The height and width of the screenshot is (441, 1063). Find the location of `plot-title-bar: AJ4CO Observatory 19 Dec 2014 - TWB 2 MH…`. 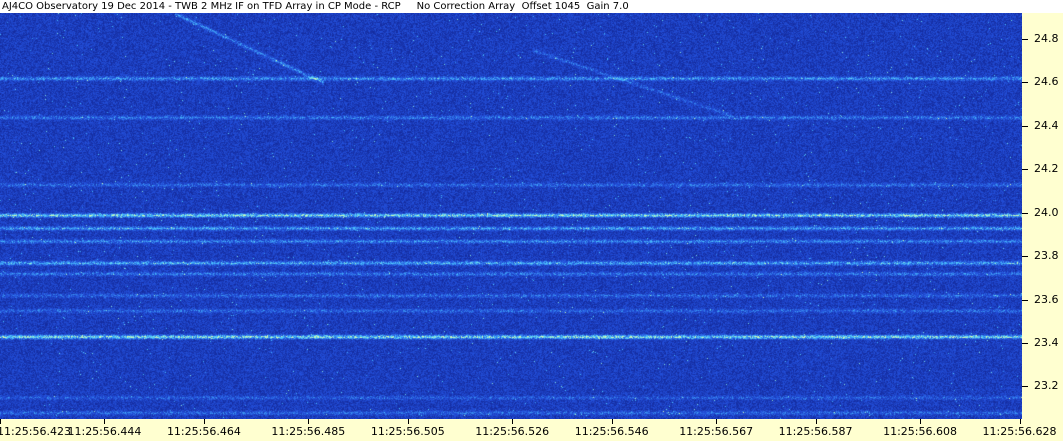

plot-title-bar: AJ4CO Observatory 19 Dec 2014 - TWB 2 MH… is located at coordinates (531, 6).